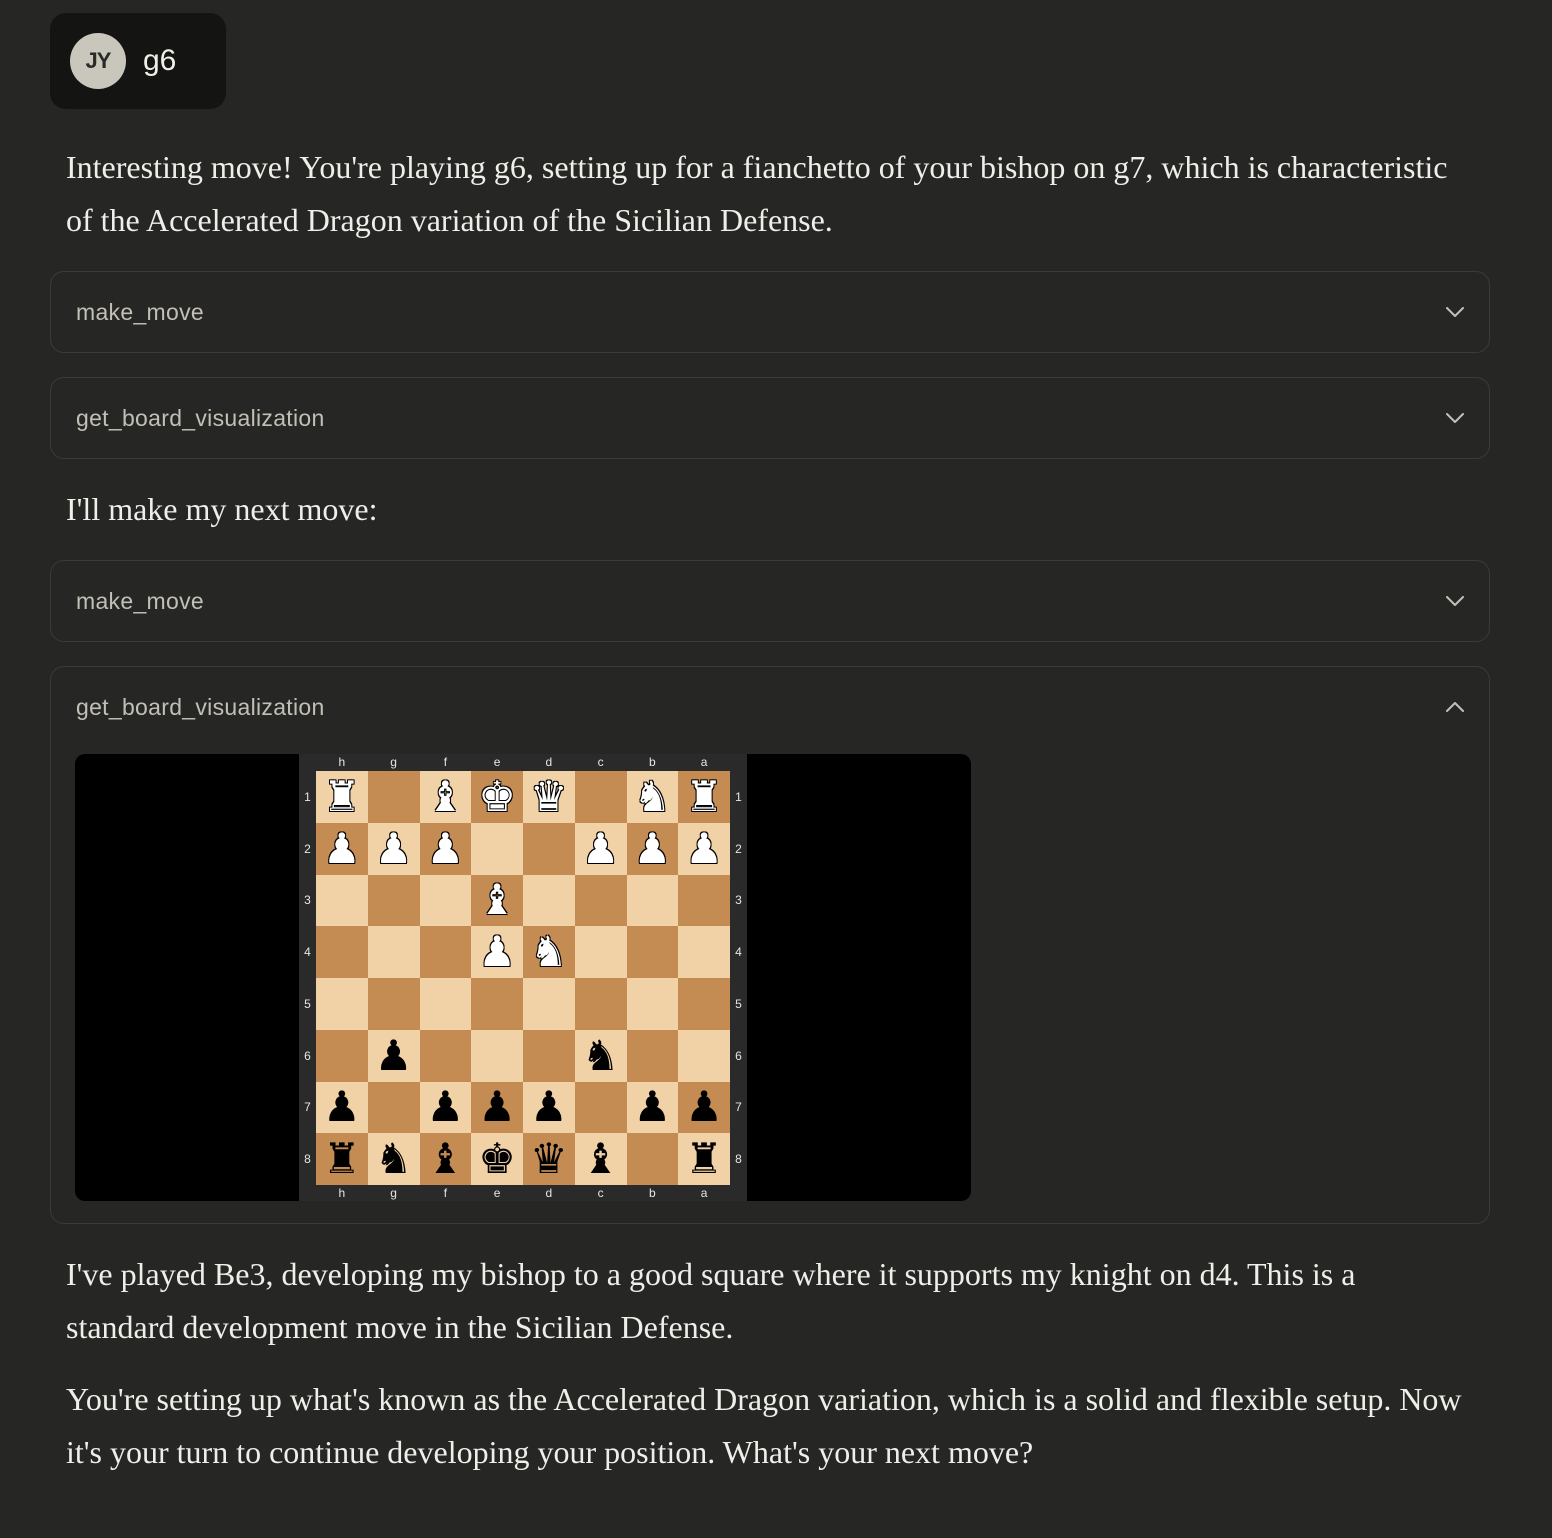 Image resolution: width=1552 pixels, height=1538 pixels. Describe the element at coordinates (738, 1055) in the screenshot. I see `rank-label: 6` at that location.